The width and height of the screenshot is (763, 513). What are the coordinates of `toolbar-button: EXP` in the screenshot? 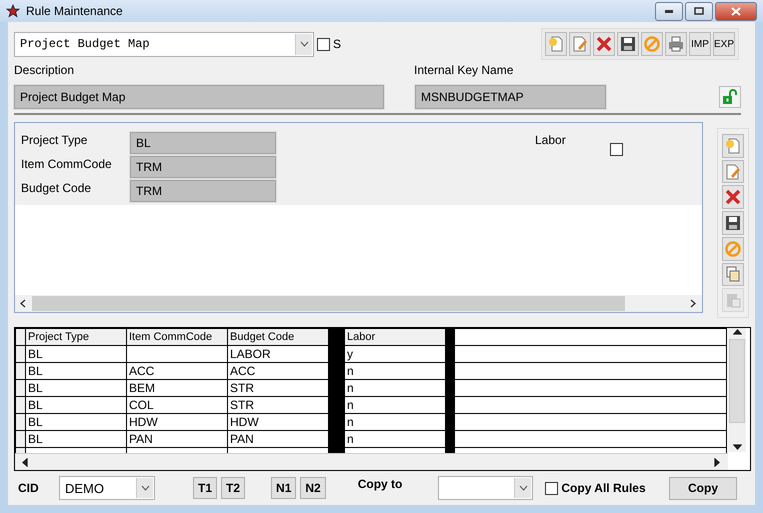 It's located at (724, 44).